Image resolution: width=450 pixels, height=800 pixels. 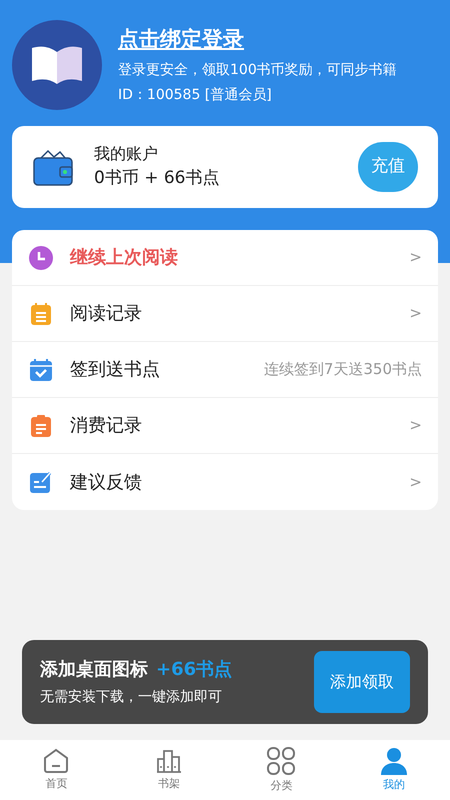 I want to click on bookshelf-icon, so click(x=168, y=761).